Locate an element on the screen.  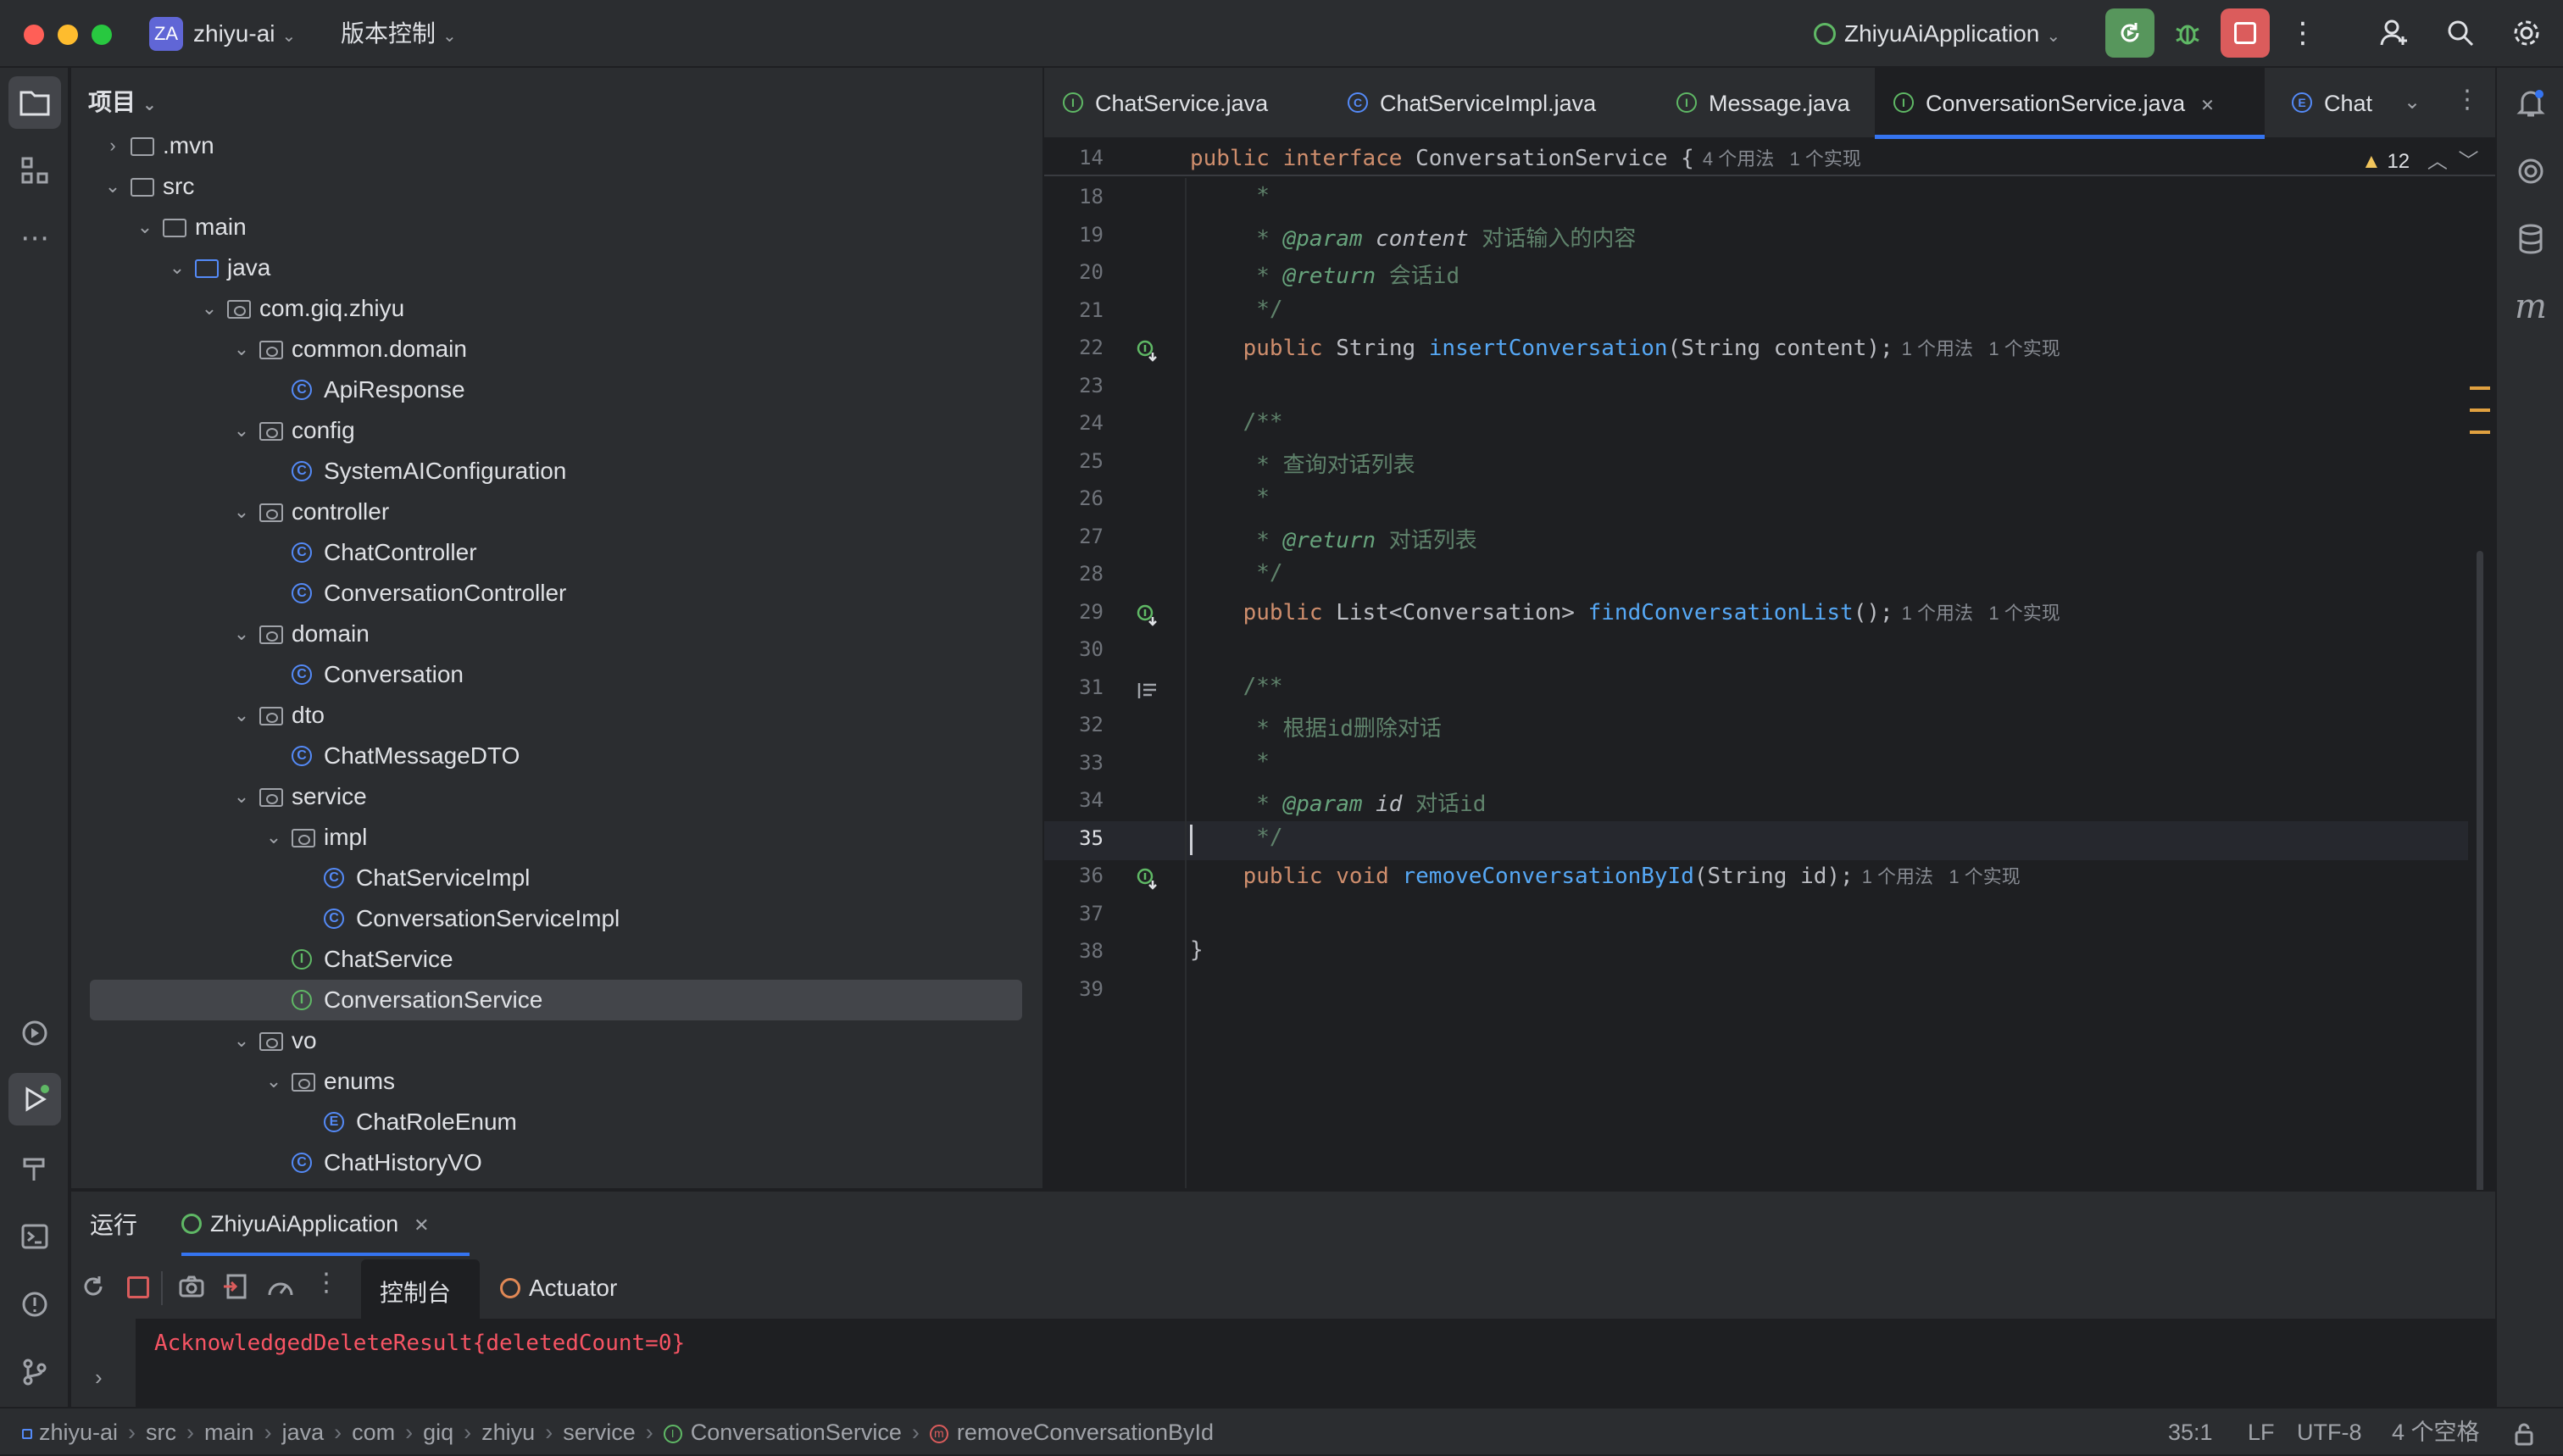
vertical-scrollbar is located at coordinates (2480, 899).